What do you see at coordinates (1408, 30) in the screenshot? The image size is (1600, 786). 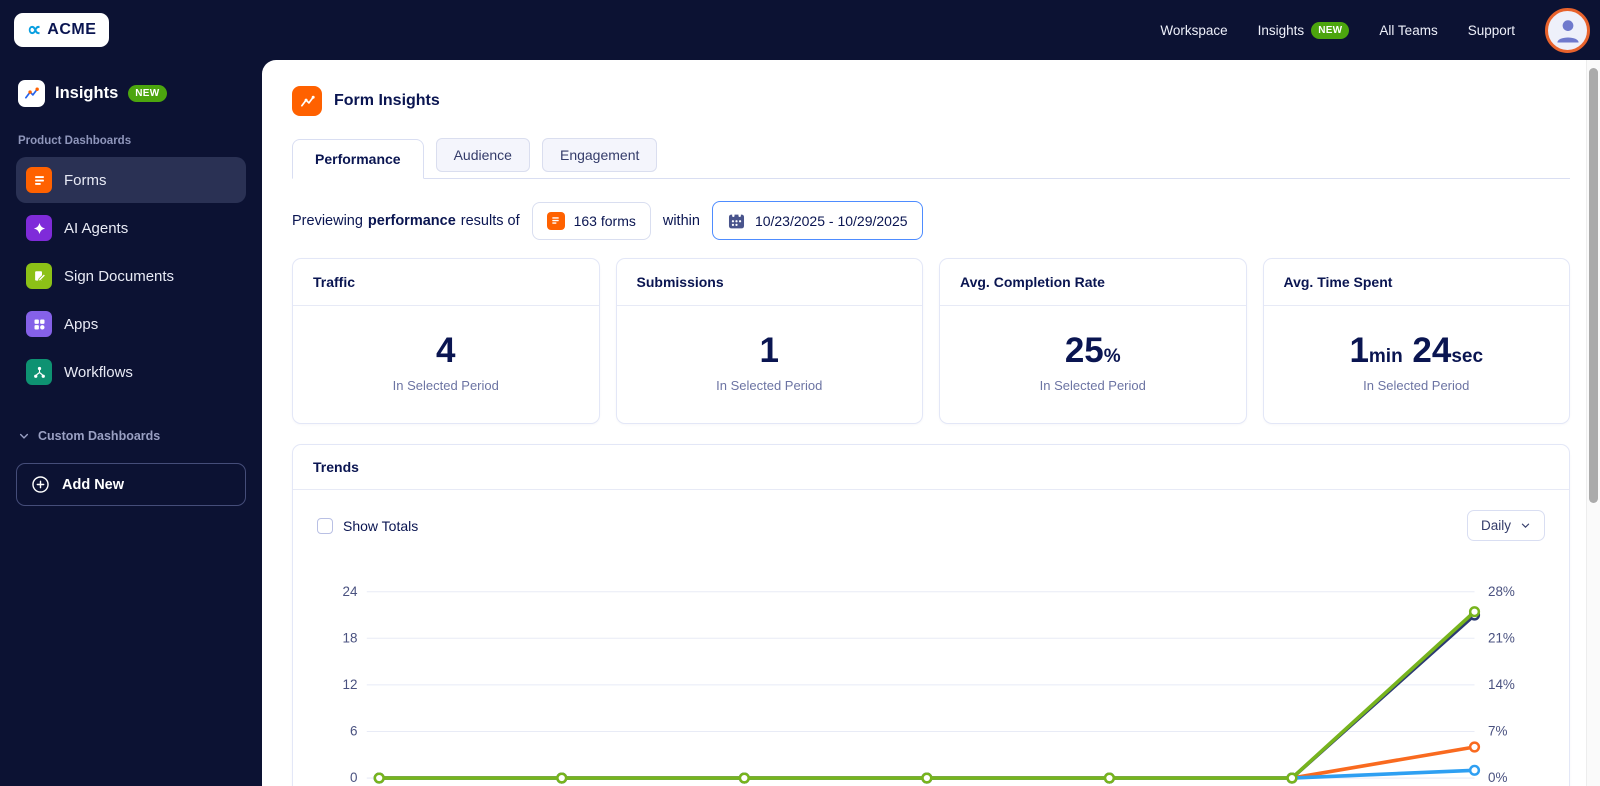 I see `nav-link-all-teams: All Teams` at bounding box center [1408, 30].